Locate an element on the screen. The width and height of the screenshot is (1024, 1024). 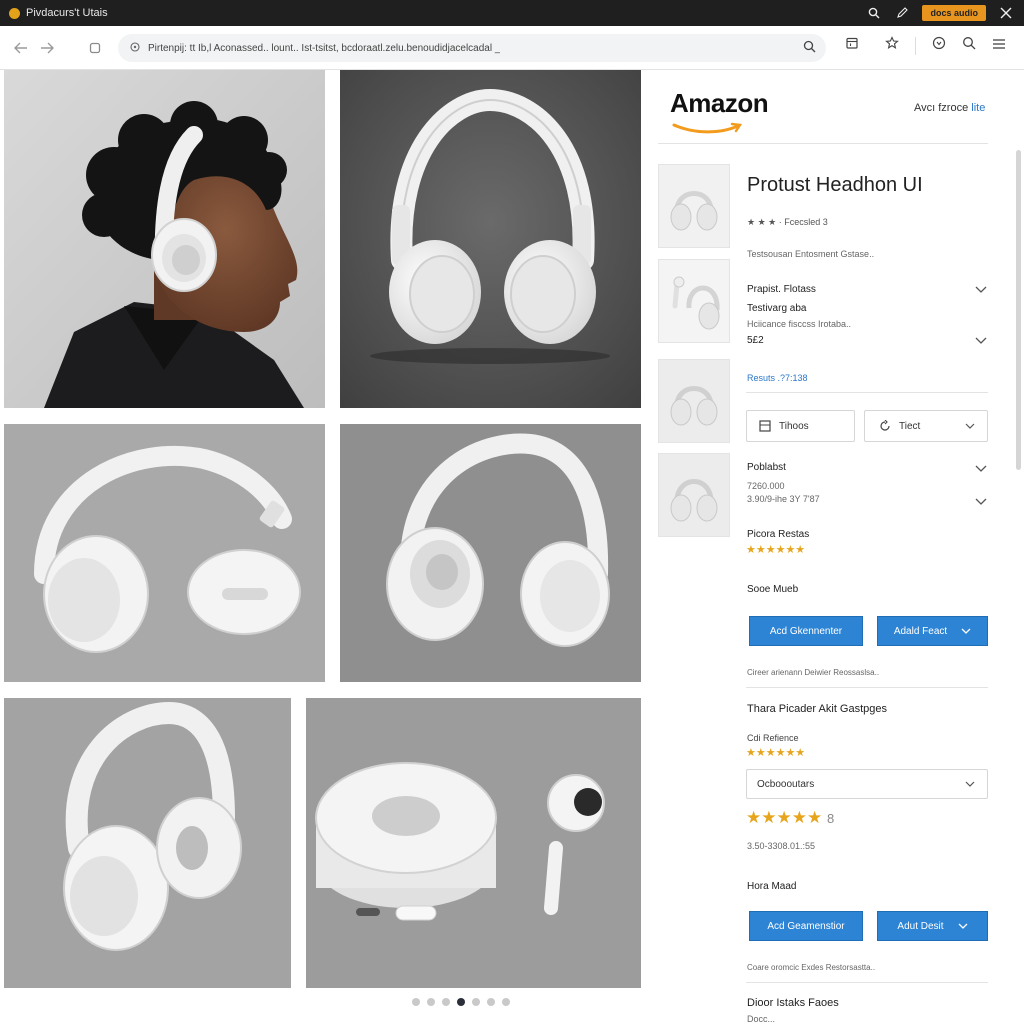
site-favicon-icon is located at coordinates (14, 13).